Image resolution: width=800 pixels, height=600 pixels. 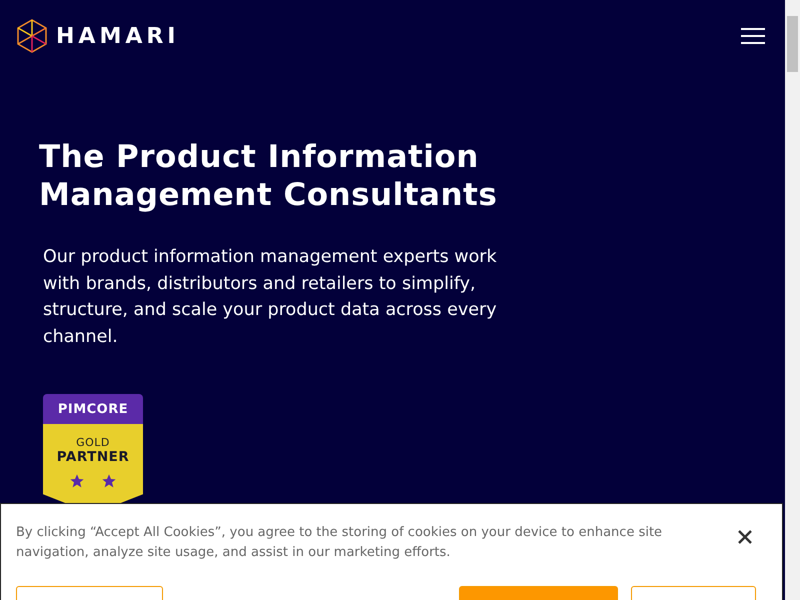 I want to click on badge-label: PARTNER, so click(x=93, y=457).